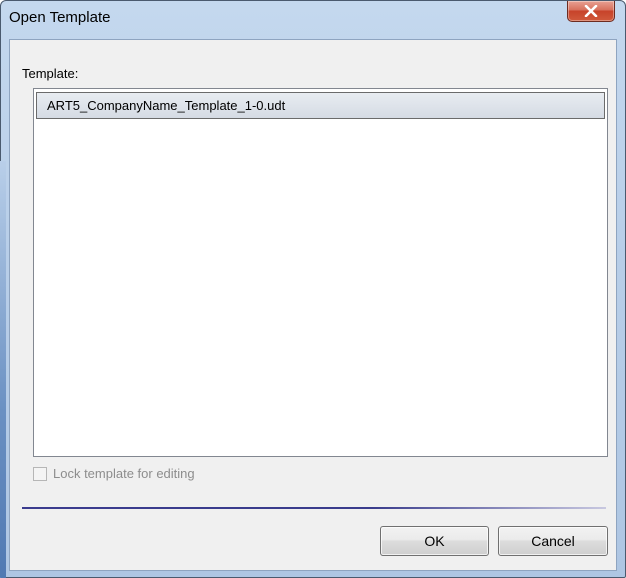 This screenshot has height=578, width=626. I want to click on close-icon, so click(591, 11).